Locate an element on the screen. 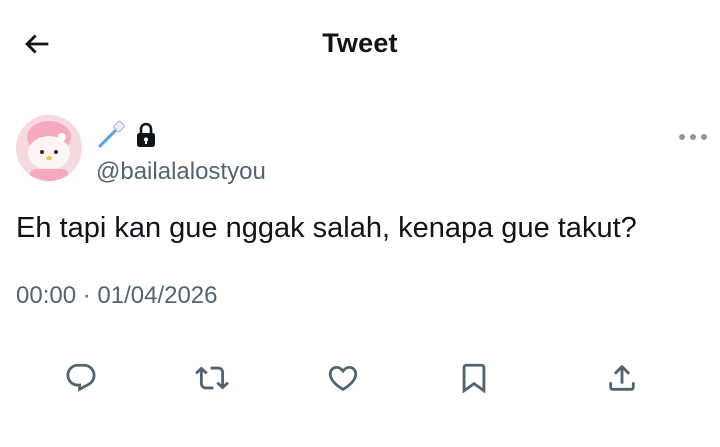 This screenshot has width=720, height=447. share-button is located at coordinates (622, 378).